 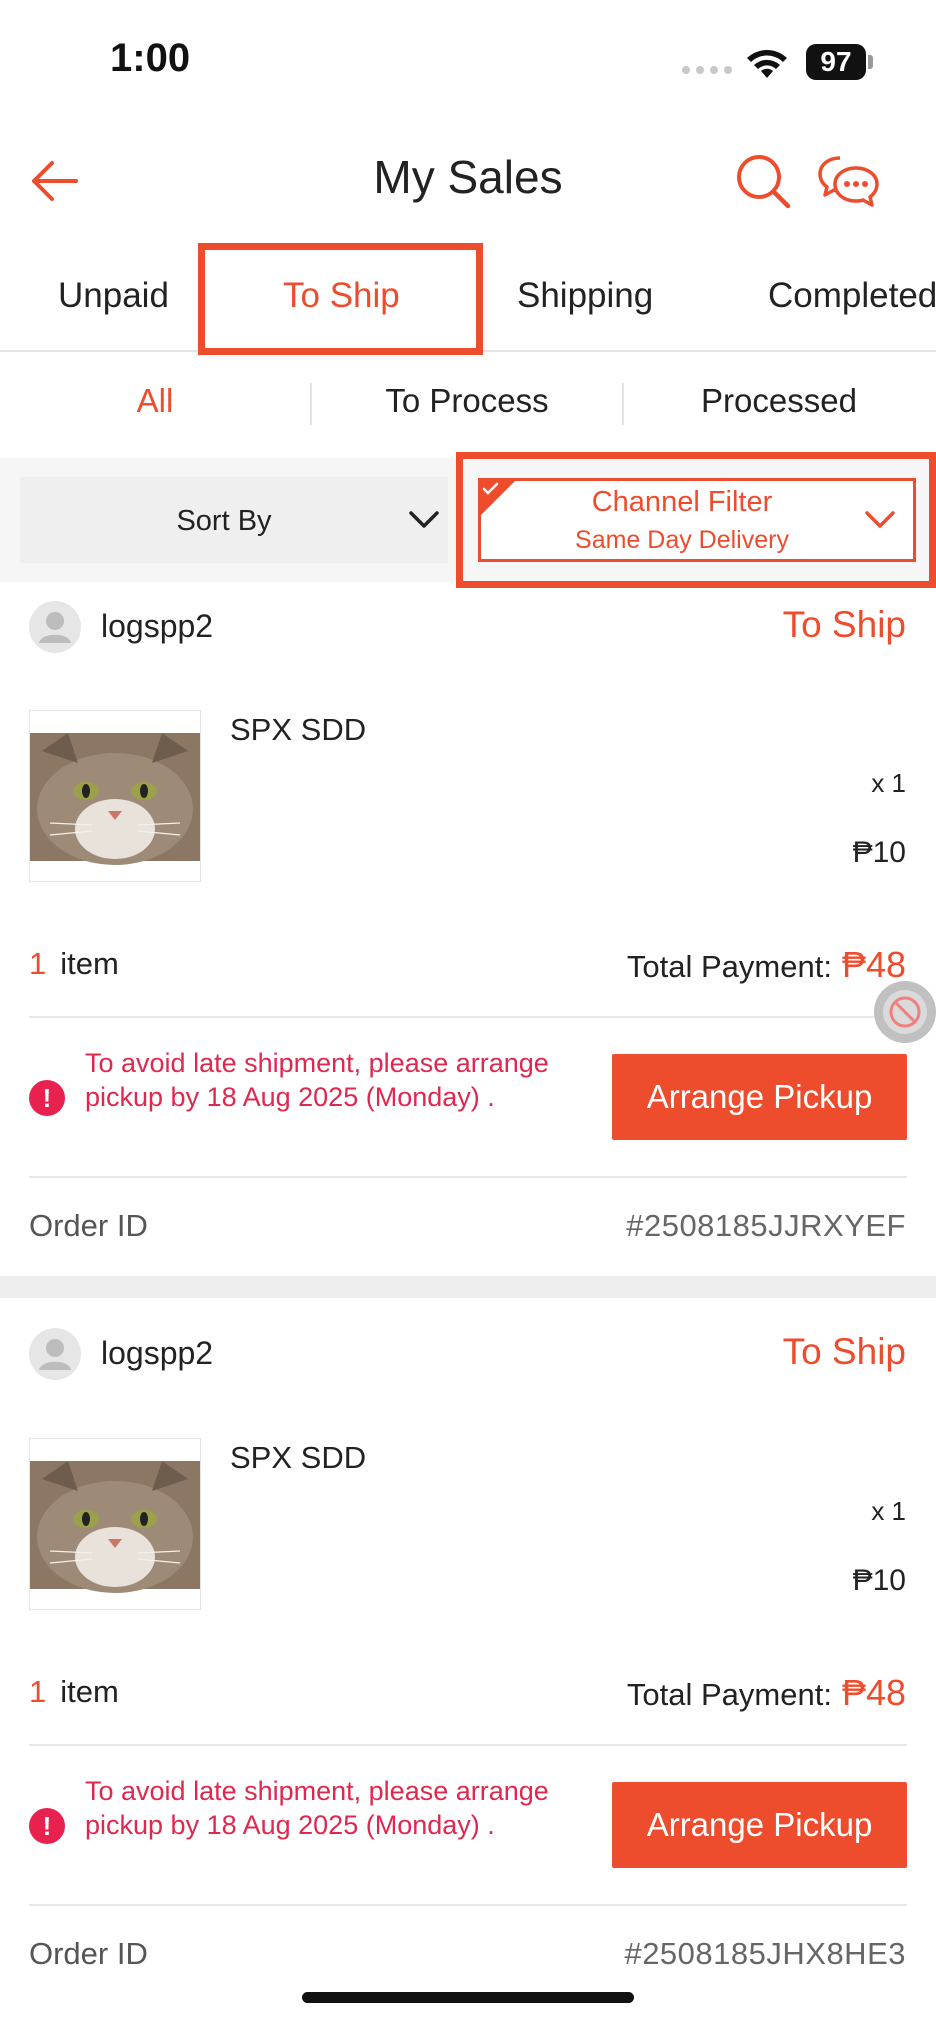 What do you see at coordinates (852, 296) in the screenshot?
I see `tab-completed: Completed` at bounding box center [852, 296].